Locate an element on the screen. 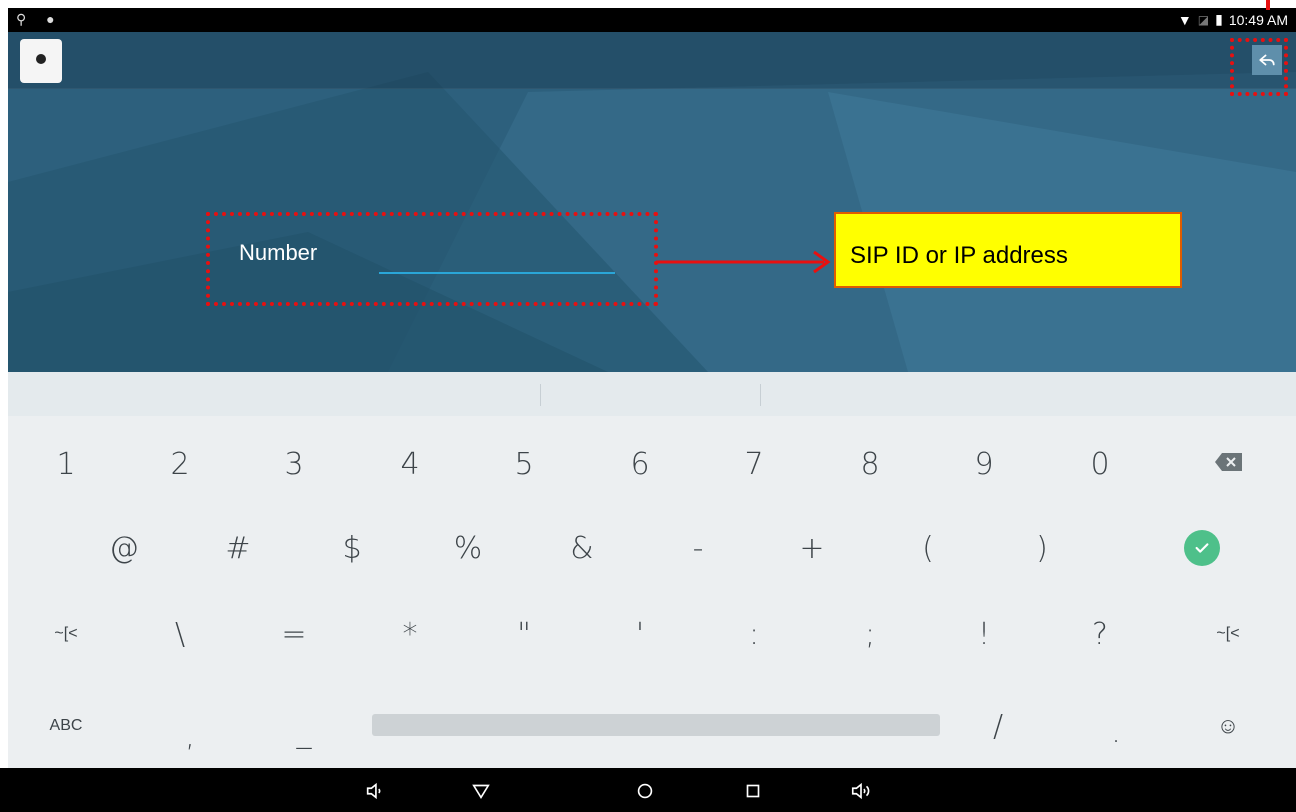 Image resolution: width=1296 pixels, height=812 pixels. battery-icon: ▮ is located at coordinates (1219, 19).